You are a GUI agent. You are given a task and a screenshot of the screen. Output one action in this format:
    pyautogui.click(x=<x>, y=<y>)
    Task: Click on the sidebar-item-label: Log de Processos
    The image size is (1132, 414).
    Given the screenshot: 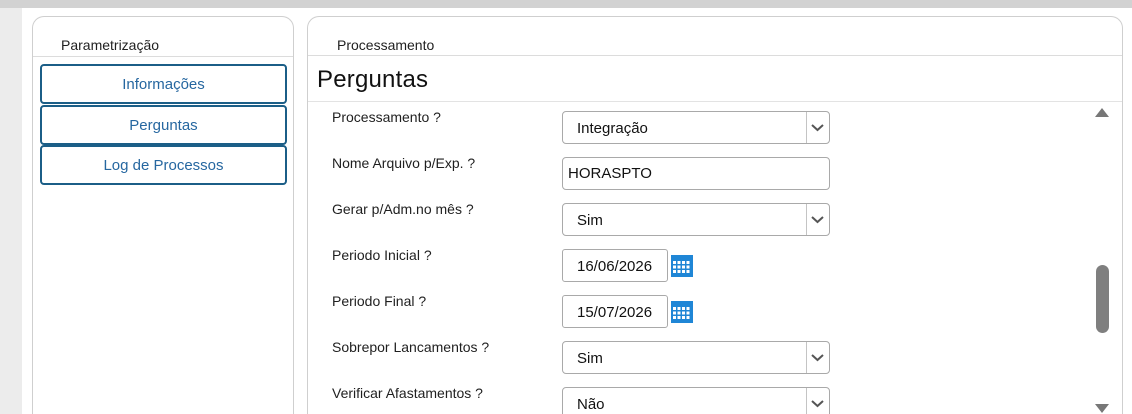 What is the action you would take?
    pyautogui.click(x=163, y=165)
    